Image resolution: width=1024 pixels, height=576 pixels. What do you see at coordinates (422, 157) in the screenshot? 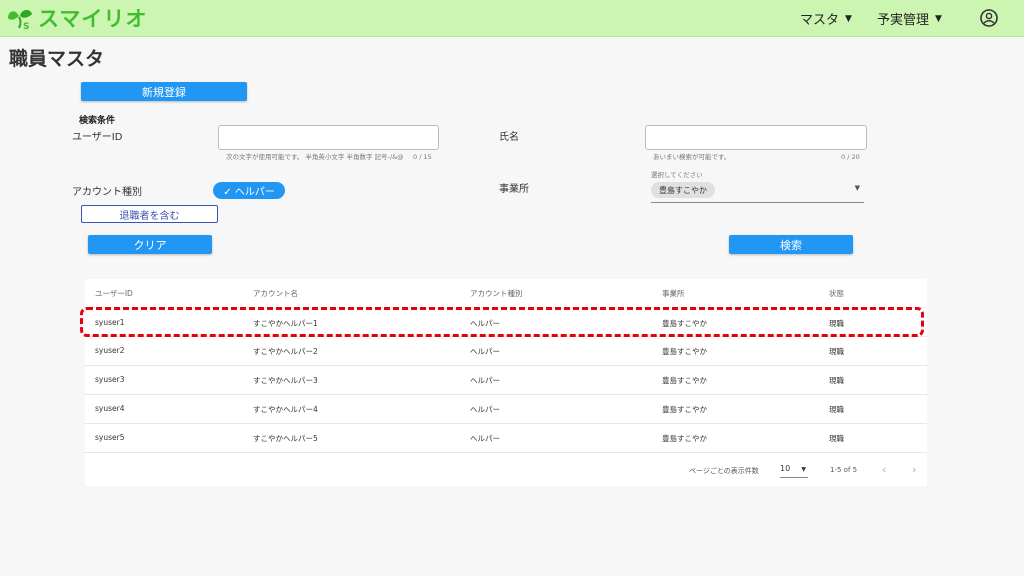
I see `user-id-counter: 0 / 15` at bounding box center [422, 157].